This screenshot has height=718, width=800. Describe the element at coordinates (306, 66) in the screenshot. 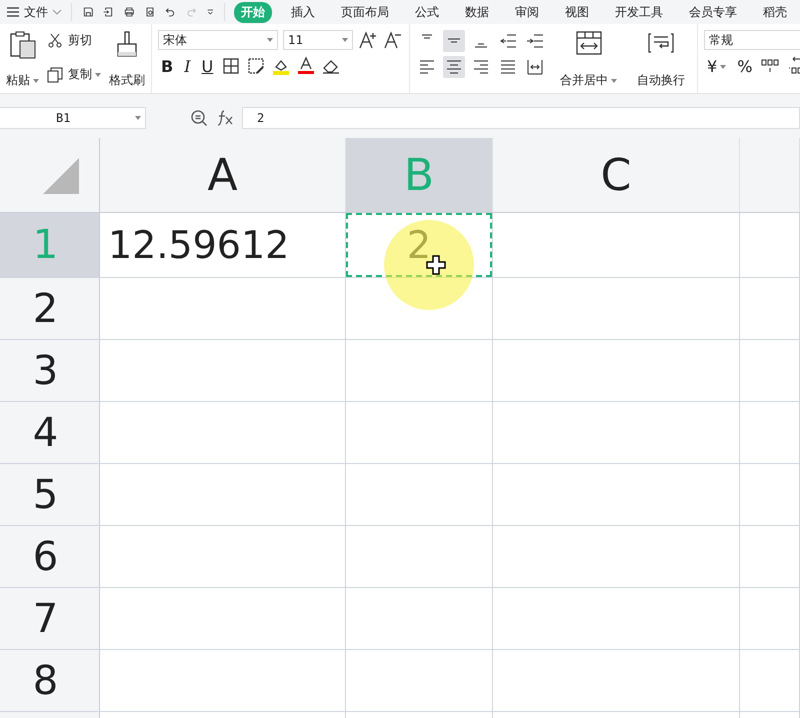

I see `font-color-icon` at that location.